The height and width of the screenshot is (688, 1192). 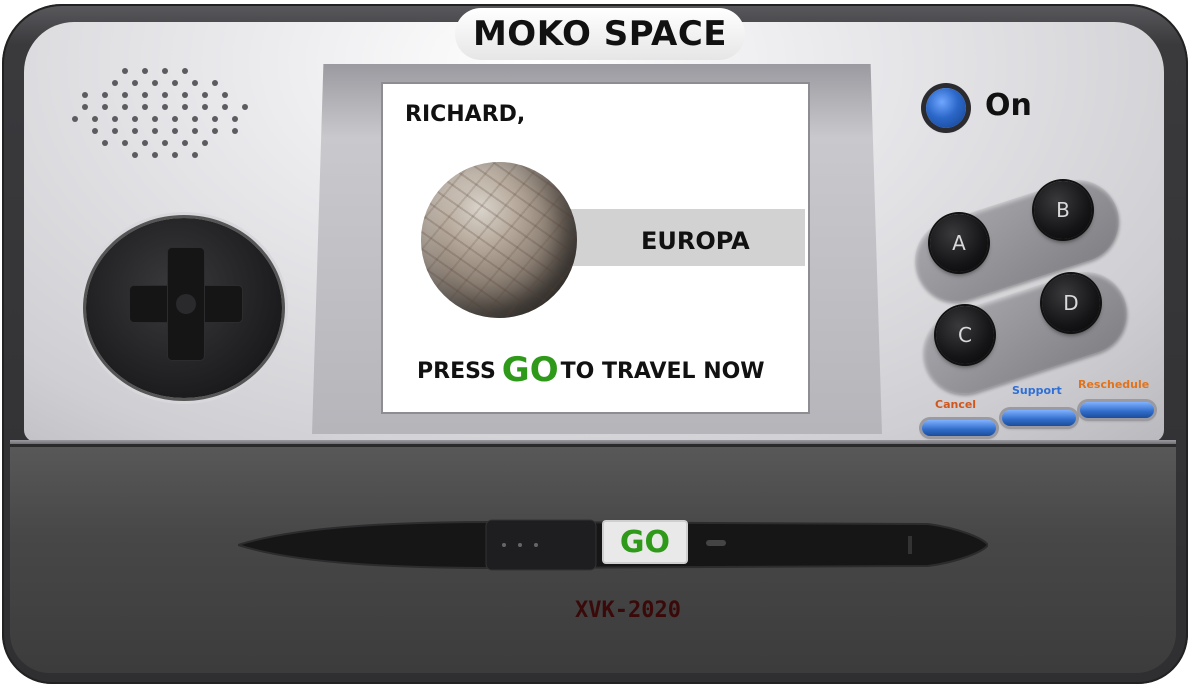 I want to click on power-label: On, so click(x=1008, y=105).